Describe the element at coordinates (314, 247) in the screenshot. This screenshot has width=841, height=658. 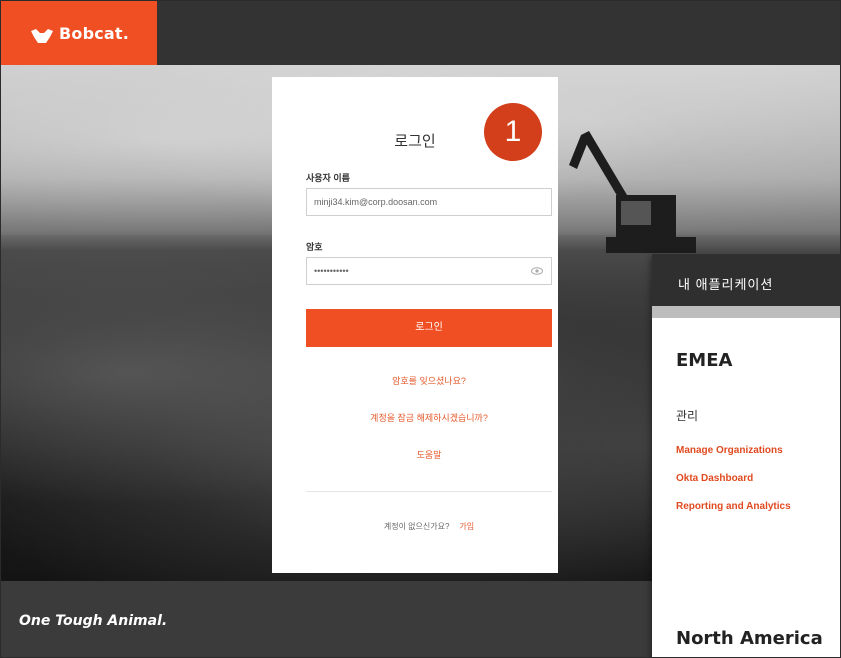
I see `password-label: 암호` at that location.